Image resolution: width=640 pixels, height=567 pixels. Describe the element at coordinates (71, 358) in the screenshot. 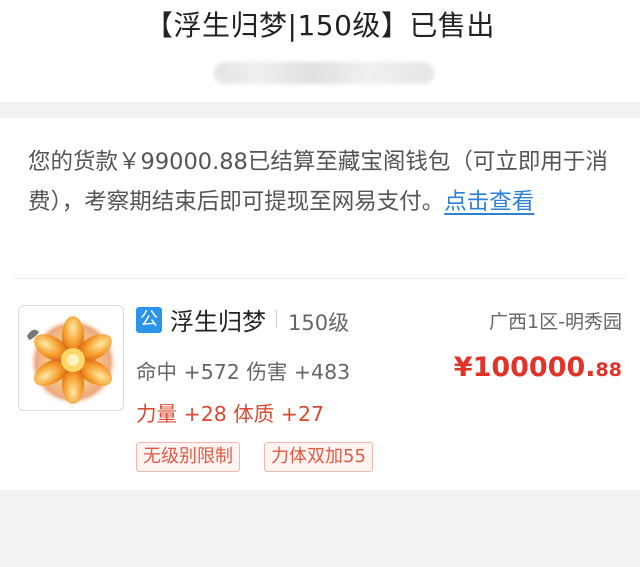

I see `golden-flower-item-icon` at that location.